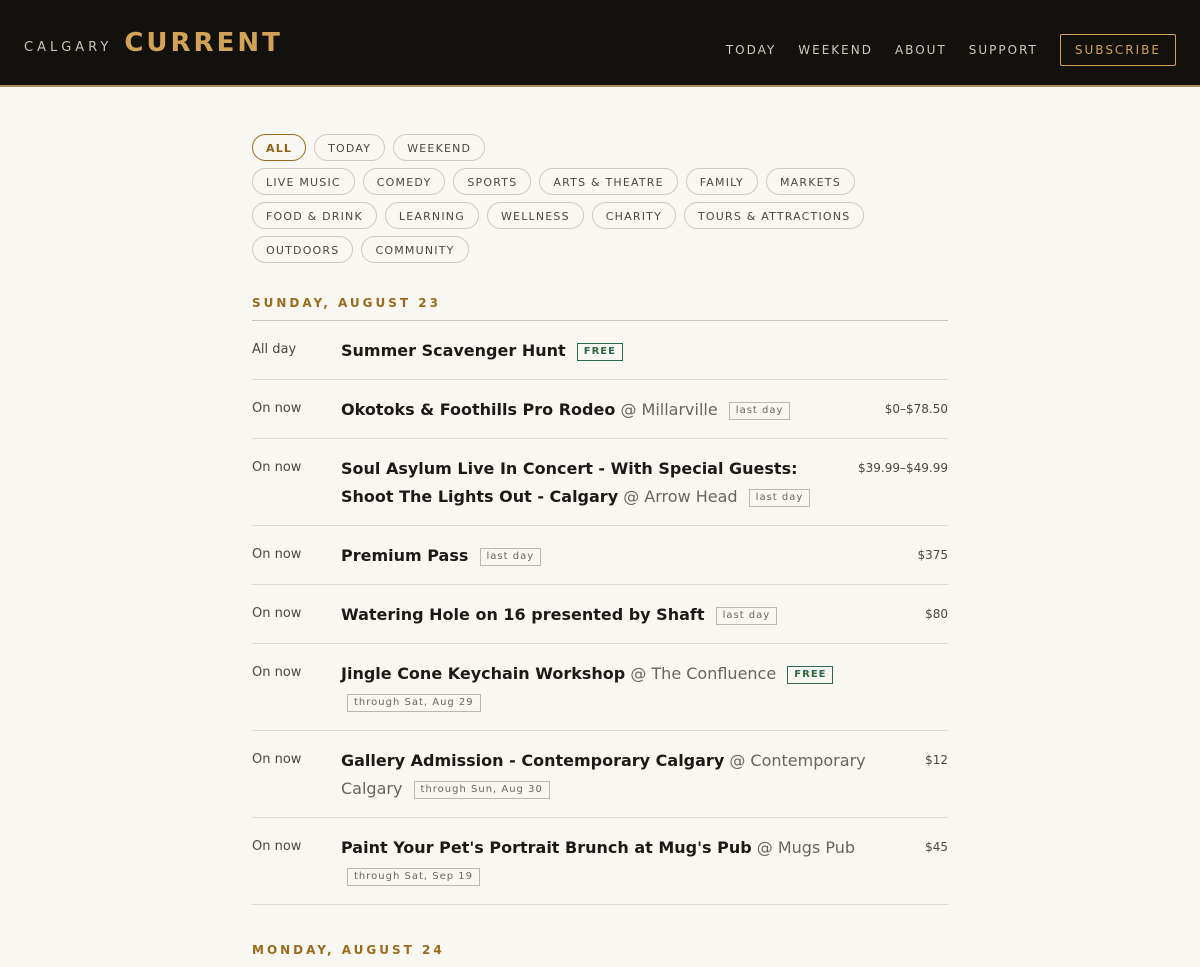  What do you see at coordinates (680, 496) in the screenshot?
I see `event-venue: @ Arrow Head` at bounding box center [680, 496].